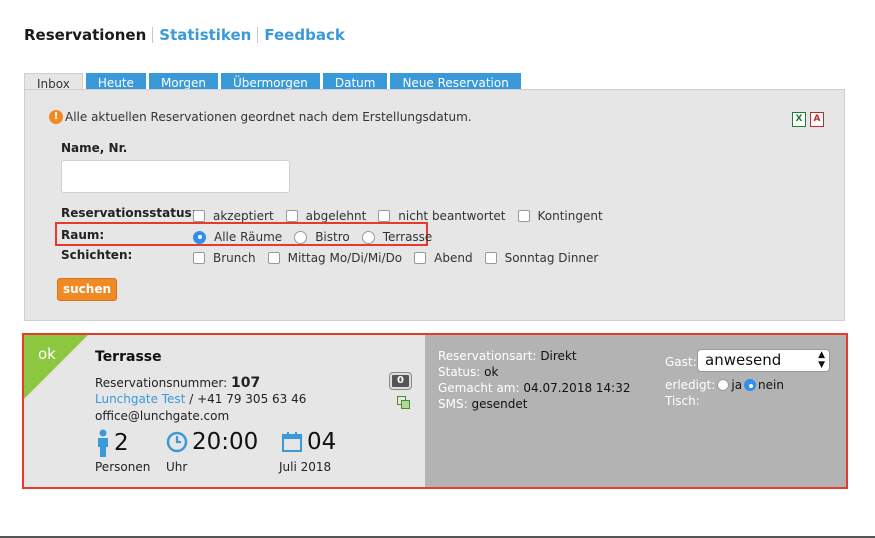 The width and height of the screenshot is (875, 538). I want to click on guest-email: office@lunchgate.com, so click(162, 416).